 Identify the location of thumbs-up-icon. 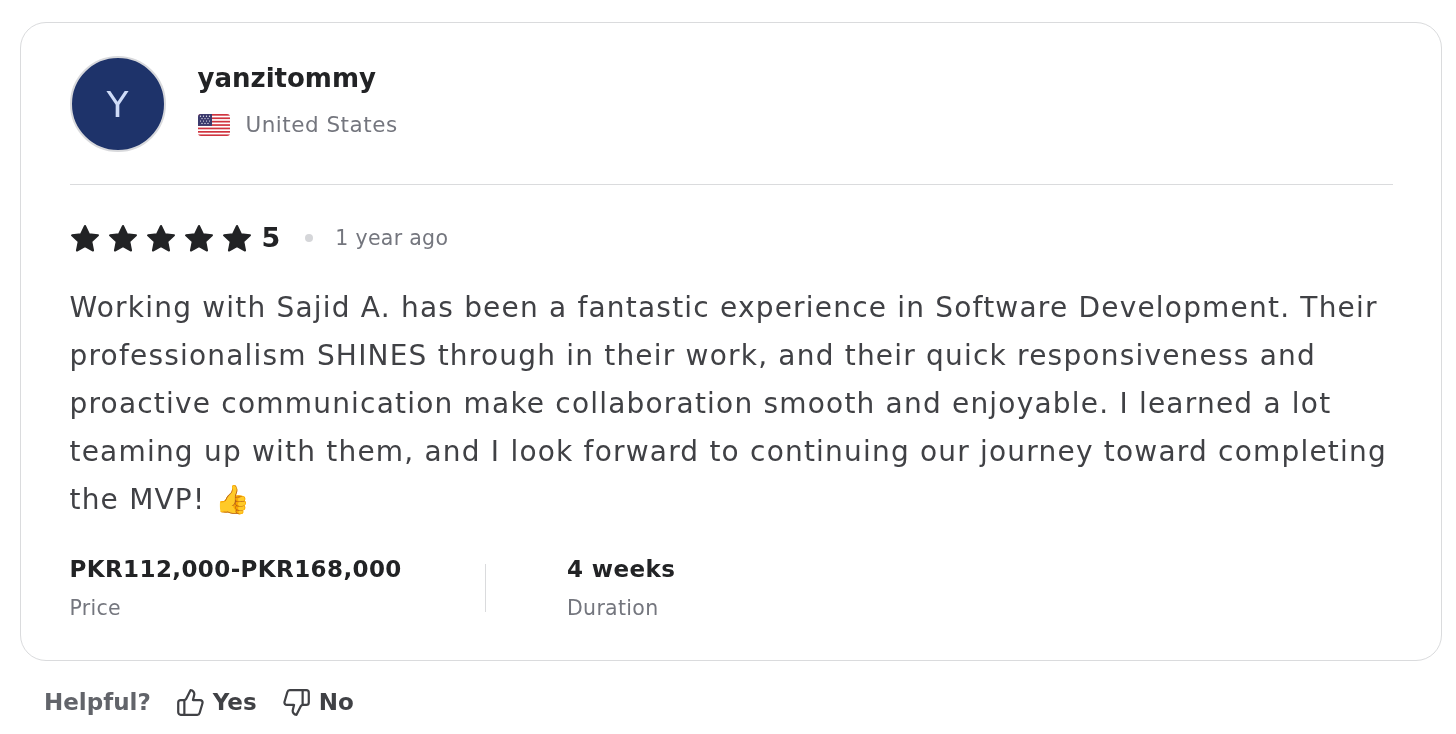
(190, 702).